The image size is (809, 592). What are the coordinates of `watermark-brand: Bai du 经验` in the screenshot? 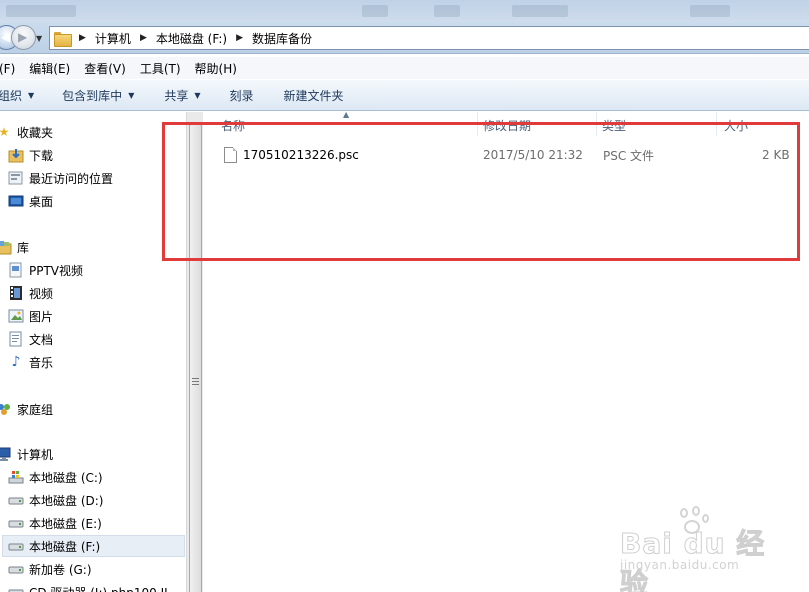 It's located at (693, 559).